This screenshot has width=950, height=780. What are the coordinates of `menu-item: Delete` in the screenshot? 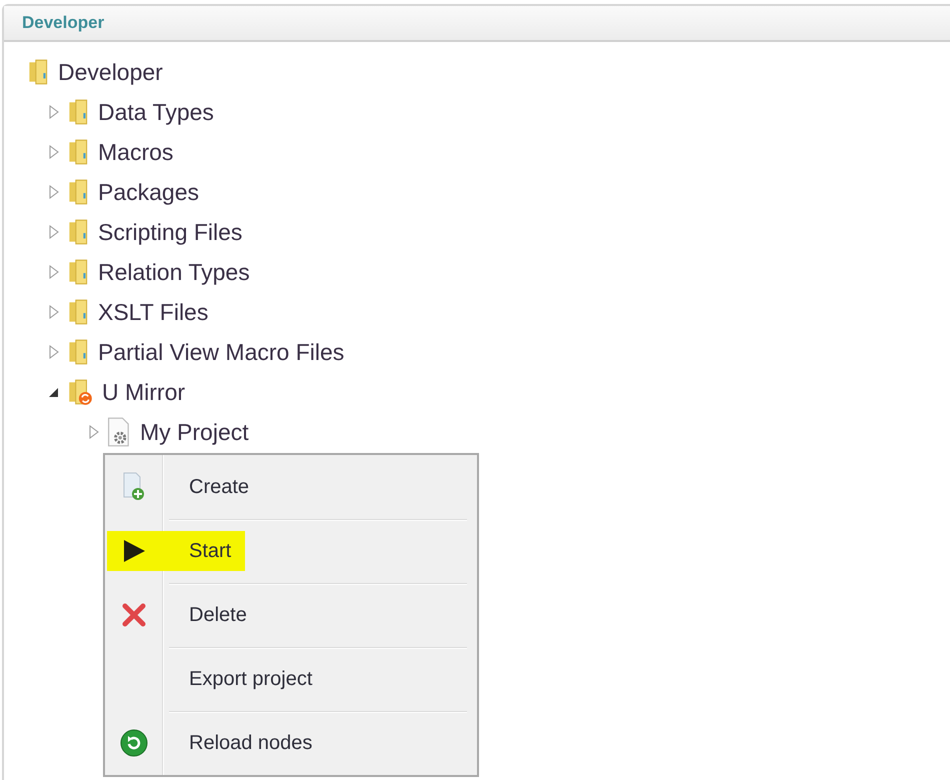 It's located at (291, 615).